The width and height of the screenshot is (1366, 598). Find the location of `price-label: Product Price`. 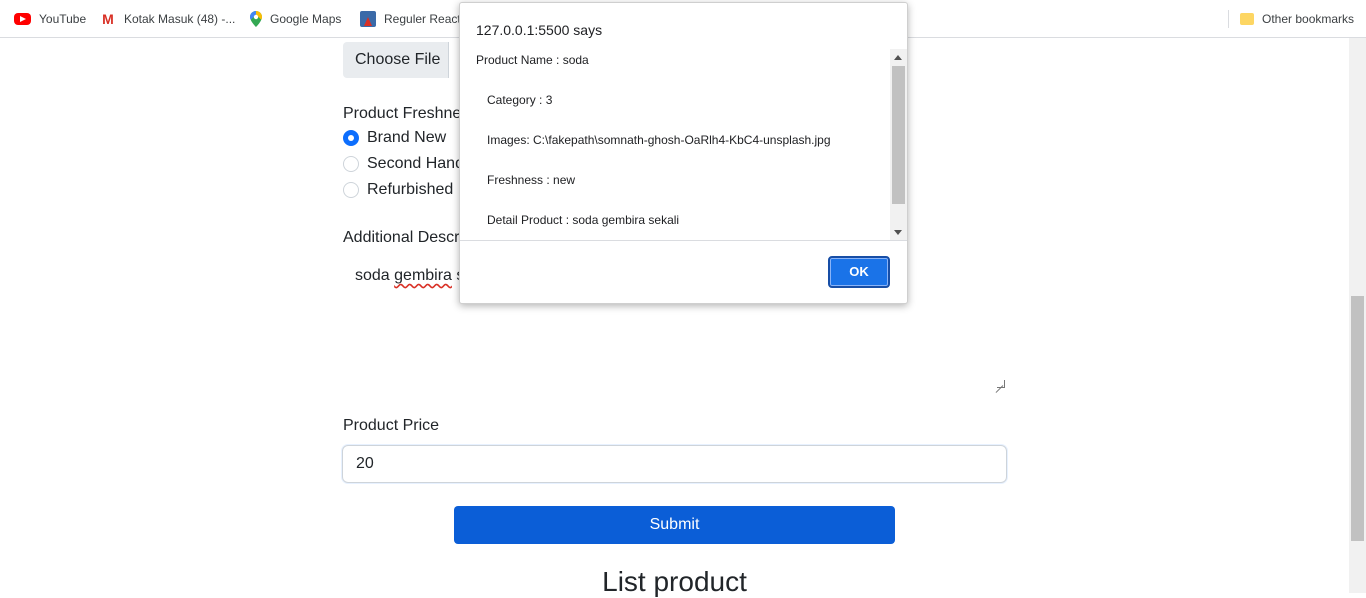

price-label: Product Price is located at coordinates (391, 425).